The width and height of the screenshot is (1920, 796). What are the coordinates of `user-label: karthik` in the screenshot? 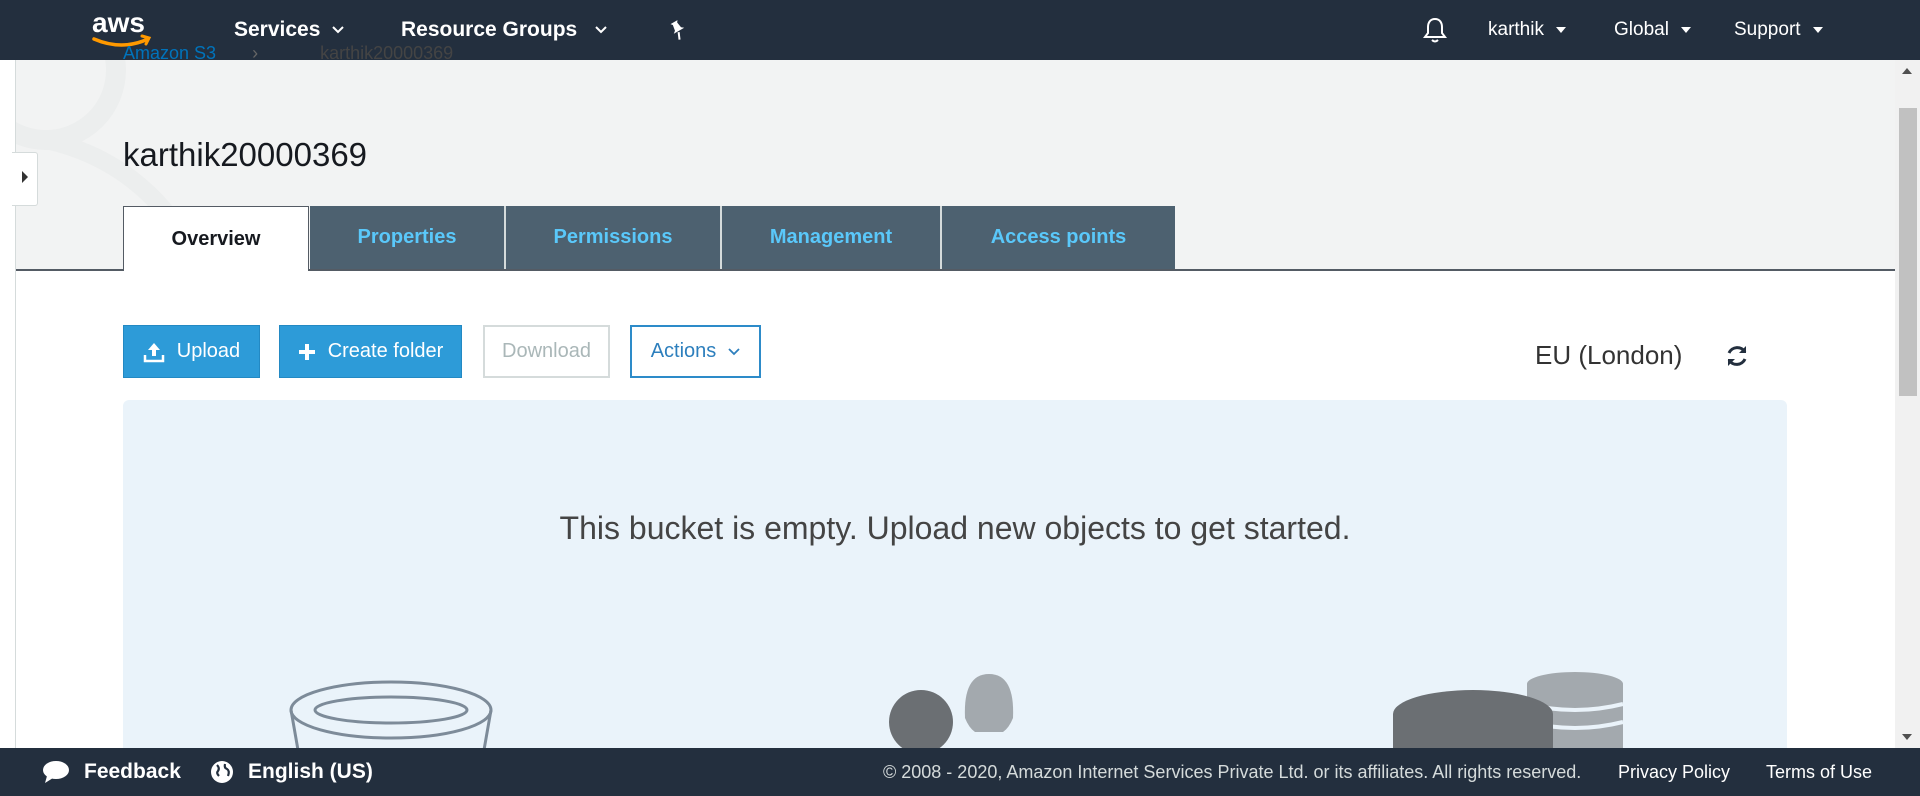 It's located at (1516, 29).